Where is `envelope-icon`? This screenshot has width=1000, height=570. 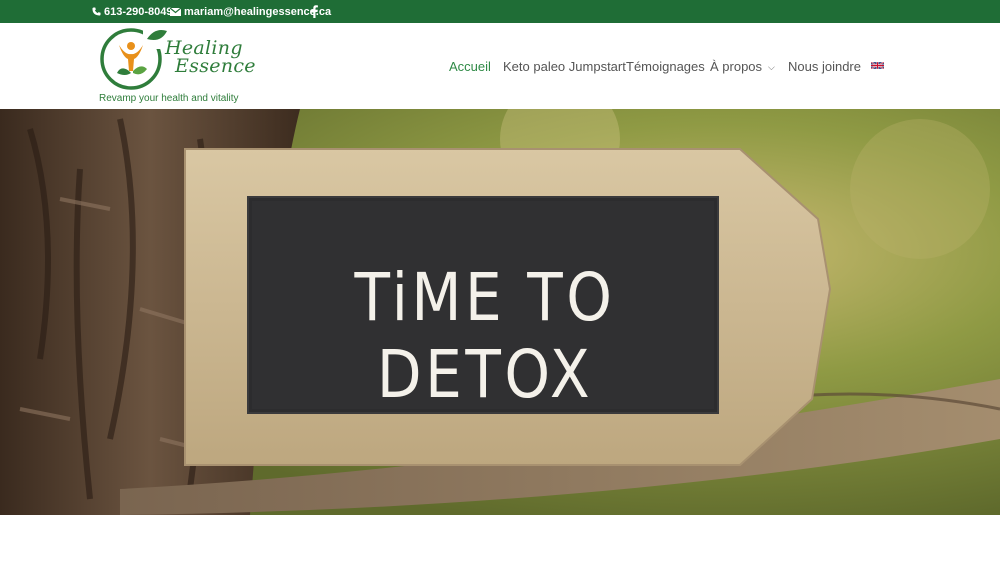
envelope-icon is located at coordinates (175, 11).